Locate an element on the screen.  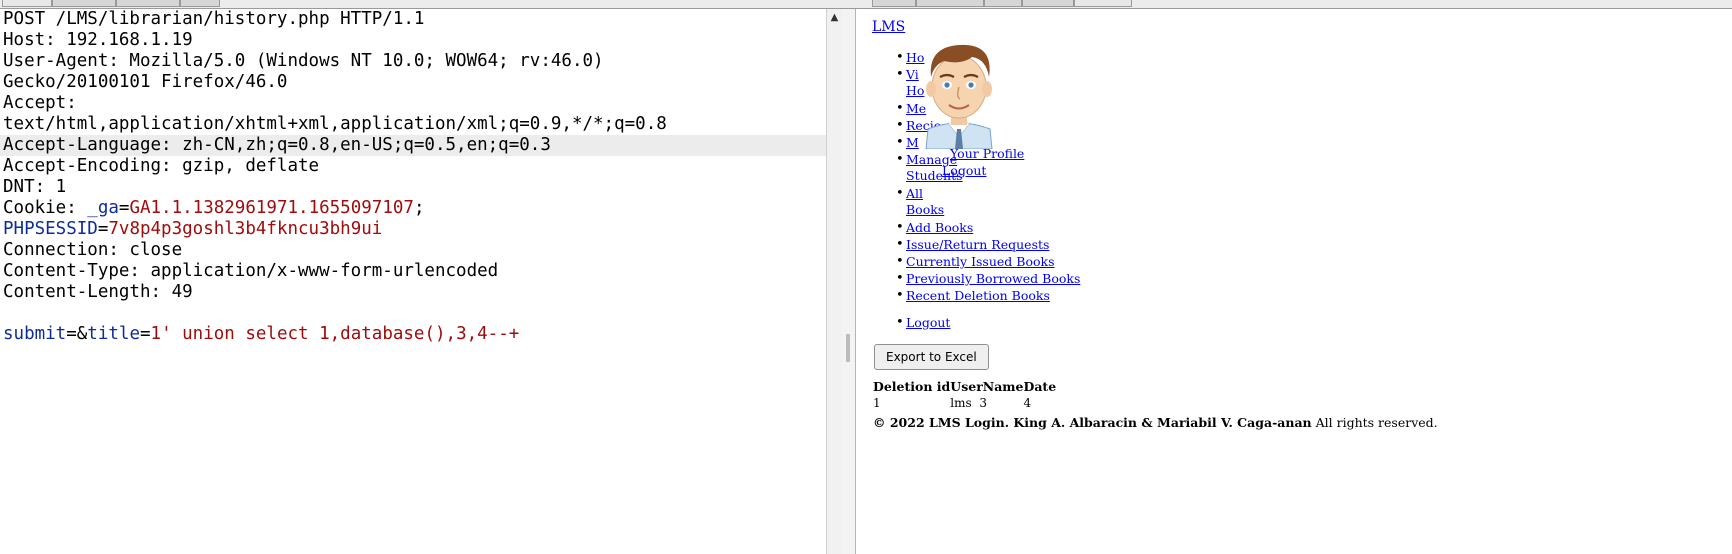
request-text: Cookie: is located at coordinates (45, 208).